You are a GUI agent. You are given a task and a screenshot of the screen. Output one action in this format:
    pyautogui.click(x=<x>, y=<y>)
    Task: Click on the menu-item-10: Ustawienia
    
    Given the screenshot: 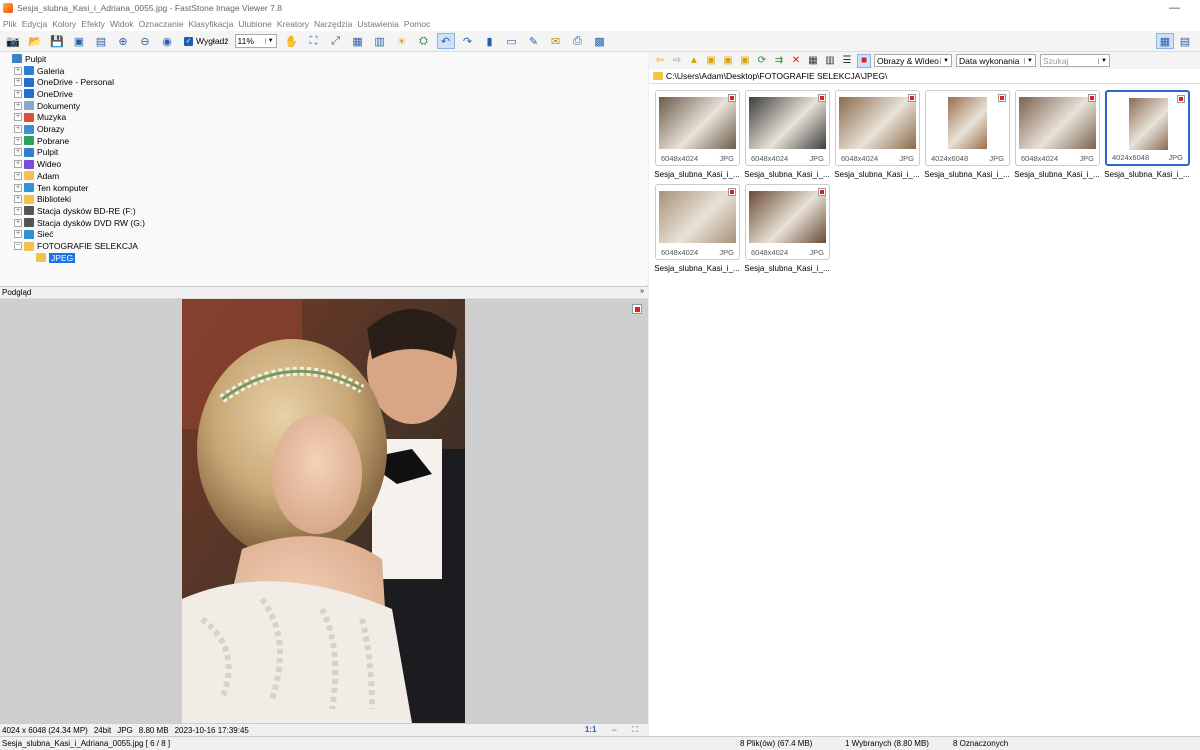 What is the action you would take?
    pyautogui.click(x=378, y=24)
    